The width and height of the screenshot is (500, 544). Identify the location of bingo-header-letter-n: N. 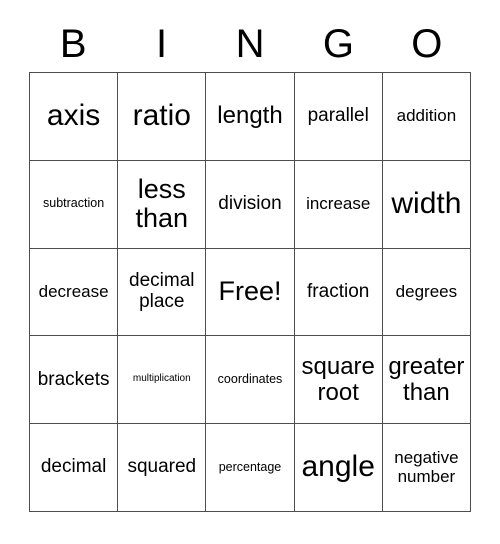
(250, 44).